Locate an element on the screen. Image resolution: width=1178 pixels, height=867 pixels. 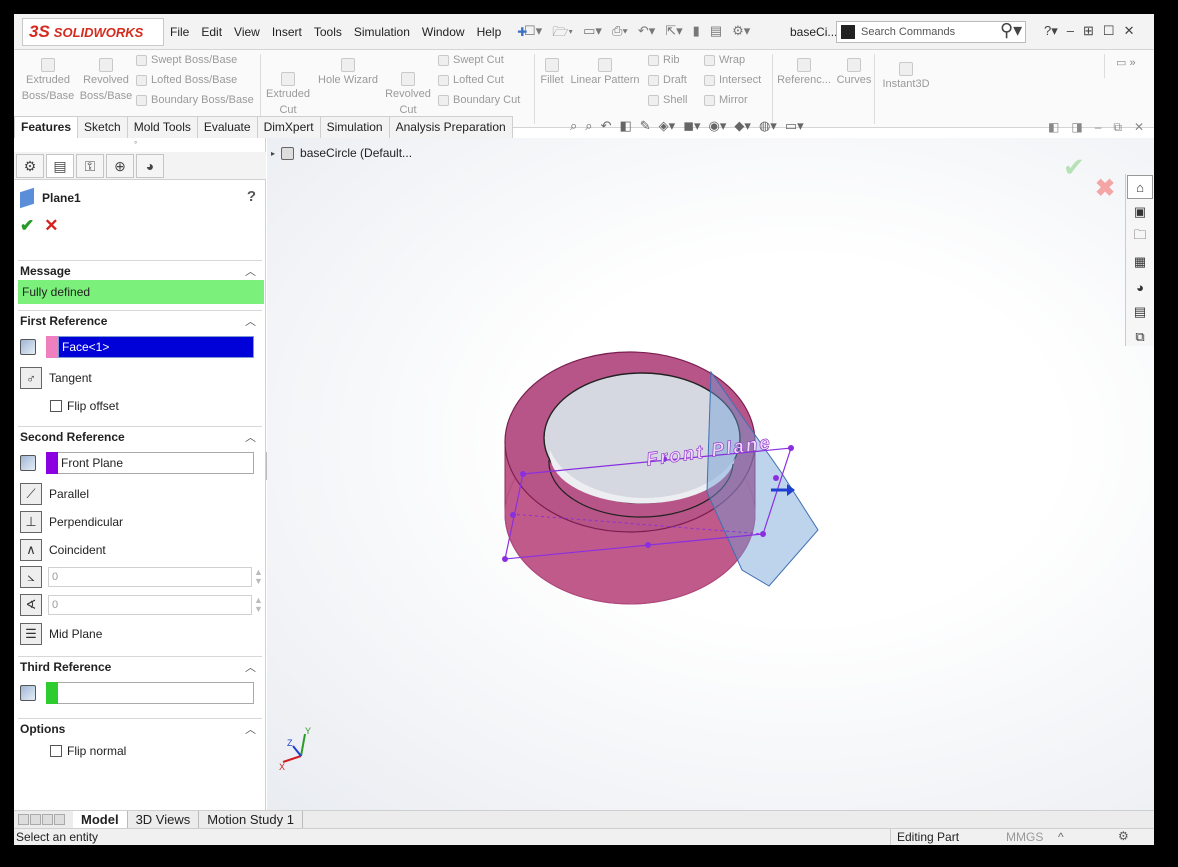
appearances-icon: ◕ is located at coordinates (1140, 287).